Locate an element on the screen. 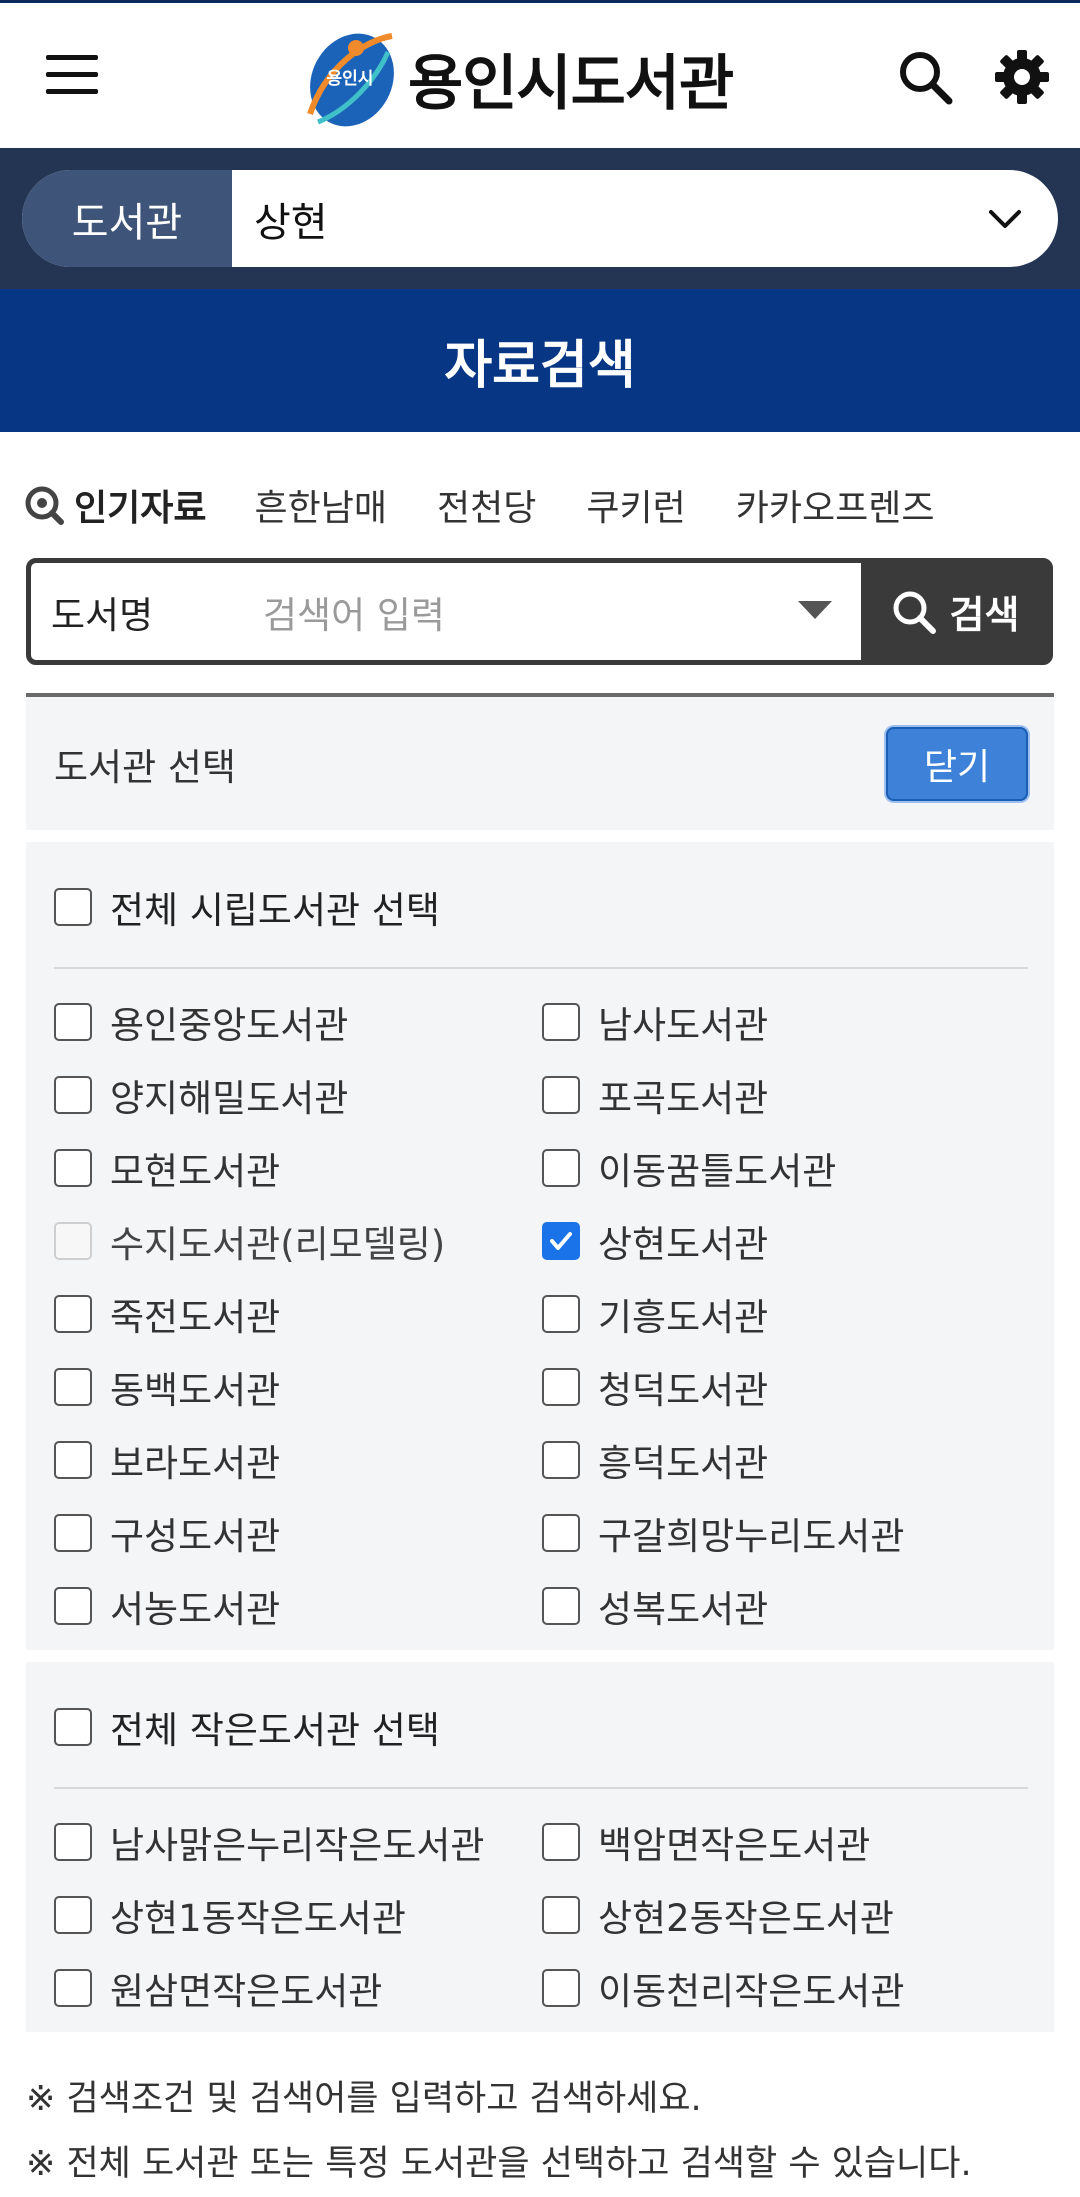 This screenshot has height=2197, width=1080. close-button: 닫기 is located at coordinates (957, 764).